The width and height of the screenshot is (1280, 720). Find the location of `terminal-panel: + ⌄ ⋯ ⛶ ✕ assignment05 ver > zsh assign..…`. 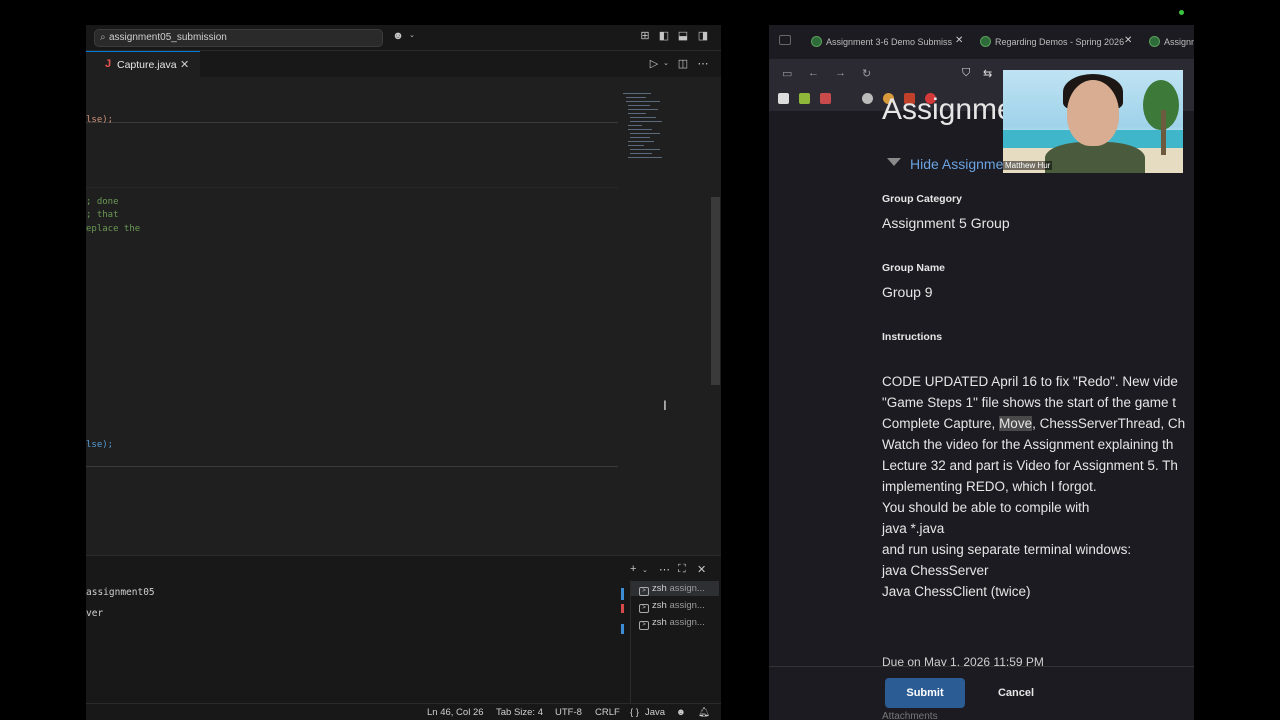

terminal-panel: + ⌄ ⋯ ⛶ ✕ assignment05 ver > zsh assign..… is located at coordinates (403, 637).